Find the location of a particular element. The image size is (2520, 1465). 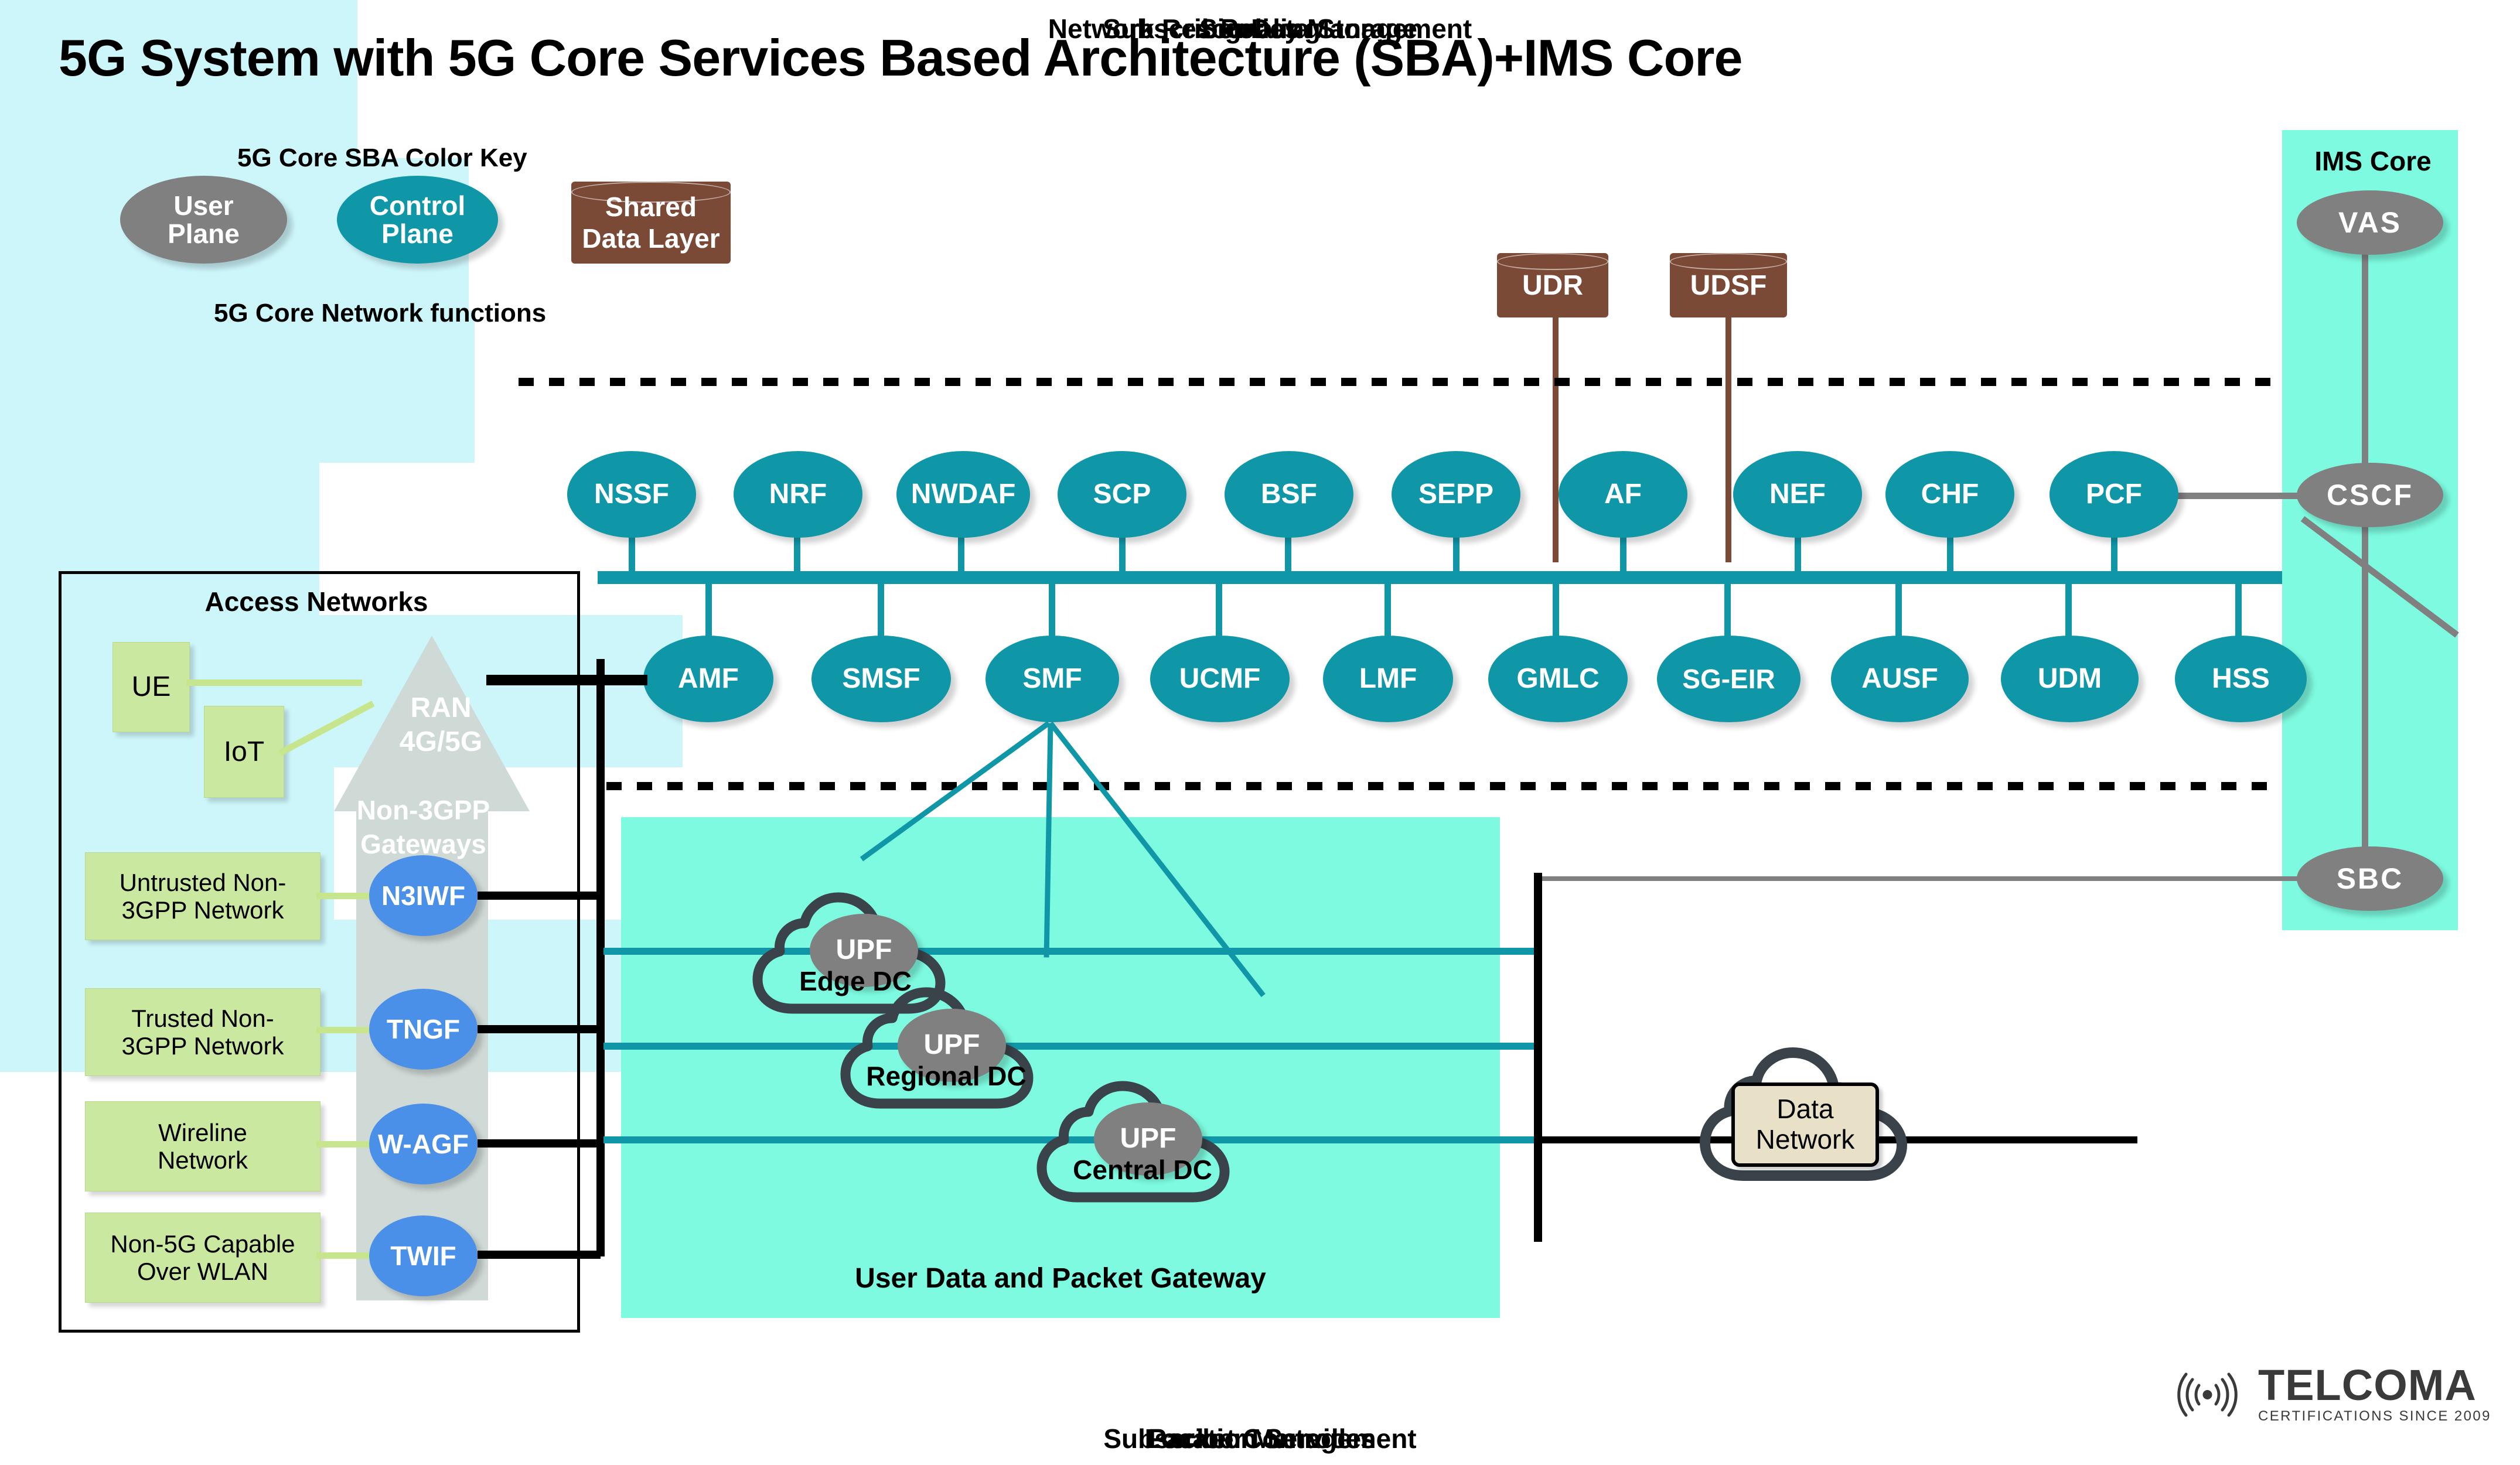

legend-footer: 5G Core Network functions is located at coordinates (380, 313).